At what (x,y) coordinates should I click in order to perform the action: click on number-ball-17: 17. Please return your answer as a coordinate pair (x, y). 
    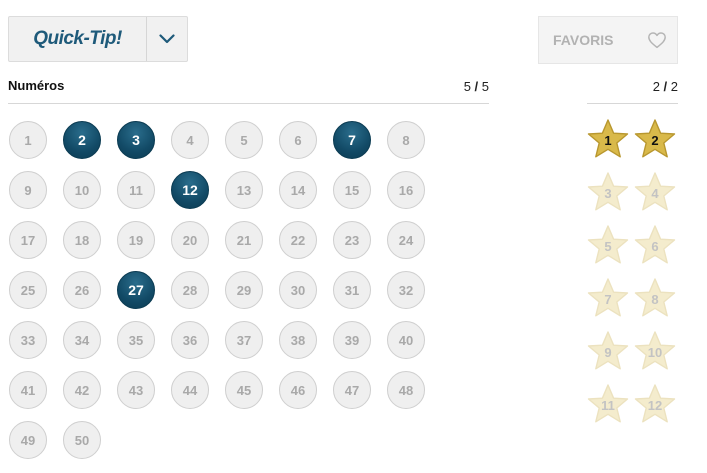
    Looking at the image, I should click on (28, 240).